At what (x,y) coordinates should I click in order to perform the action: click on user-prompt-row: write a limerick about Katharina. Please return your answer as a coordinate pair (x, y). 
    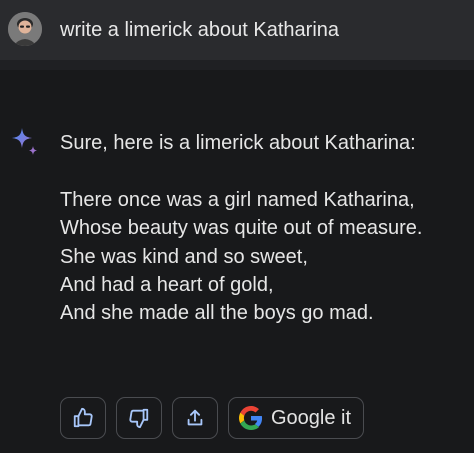
    Looking at the image, I should click on (237, 30).